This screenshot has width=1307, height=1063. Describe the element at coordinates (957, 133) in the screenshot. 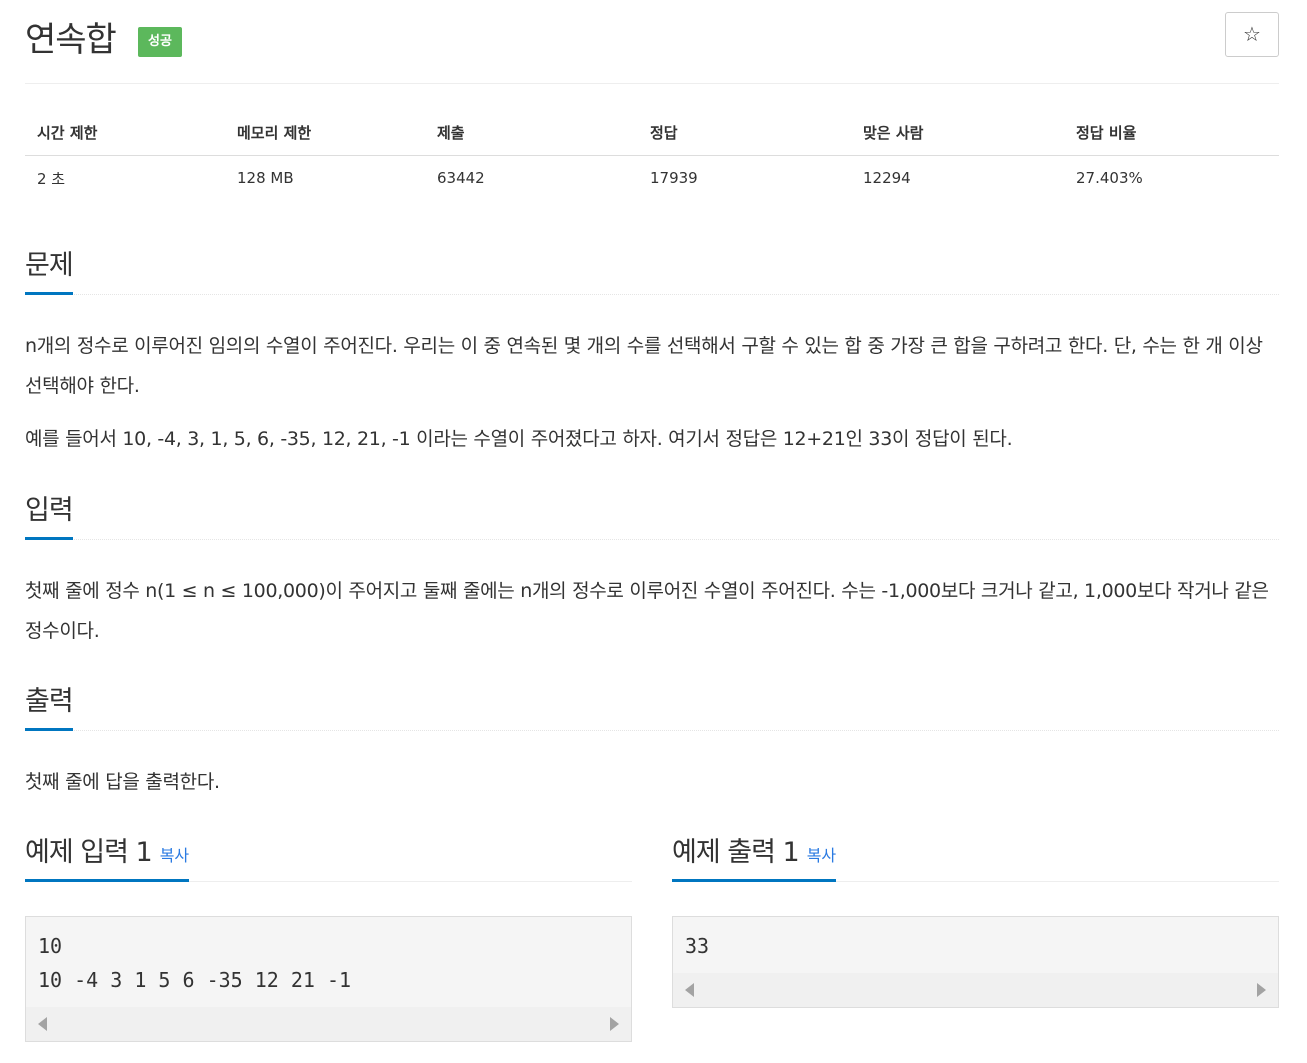

I see `header-solvers: 맞은 사람` at that location.